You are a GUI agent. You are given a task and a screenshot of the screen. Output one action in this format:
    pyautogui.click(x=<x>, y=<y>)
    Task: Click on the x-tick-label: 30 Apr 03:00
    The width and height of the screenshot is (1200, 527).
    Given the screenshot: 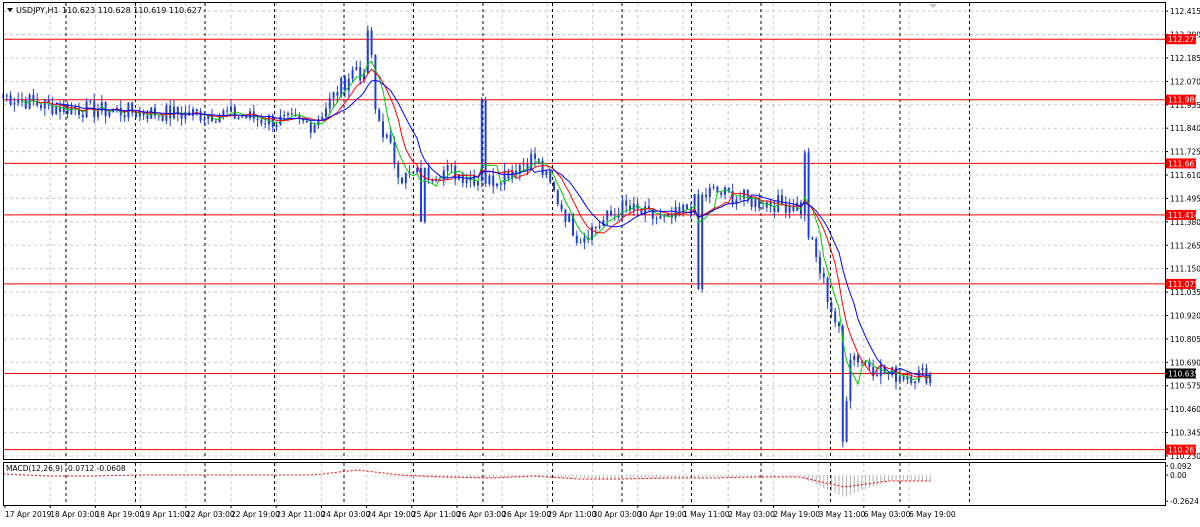 What is the action you would take?
    pyautogui.click(x=617, y=514)
    